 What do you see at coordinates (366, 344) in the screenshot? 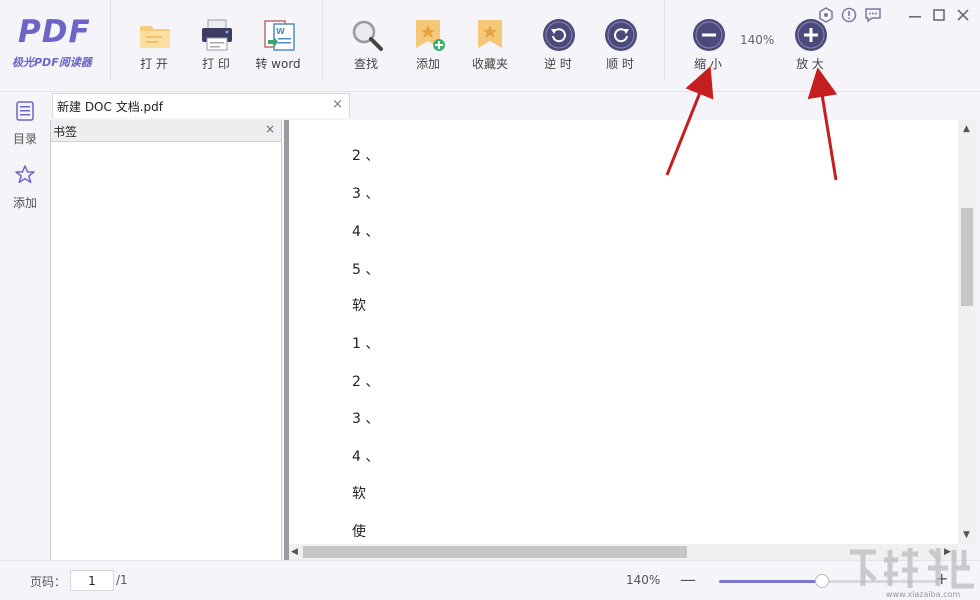
I see `document-line: 1 、` at bounding box center [366, 344].